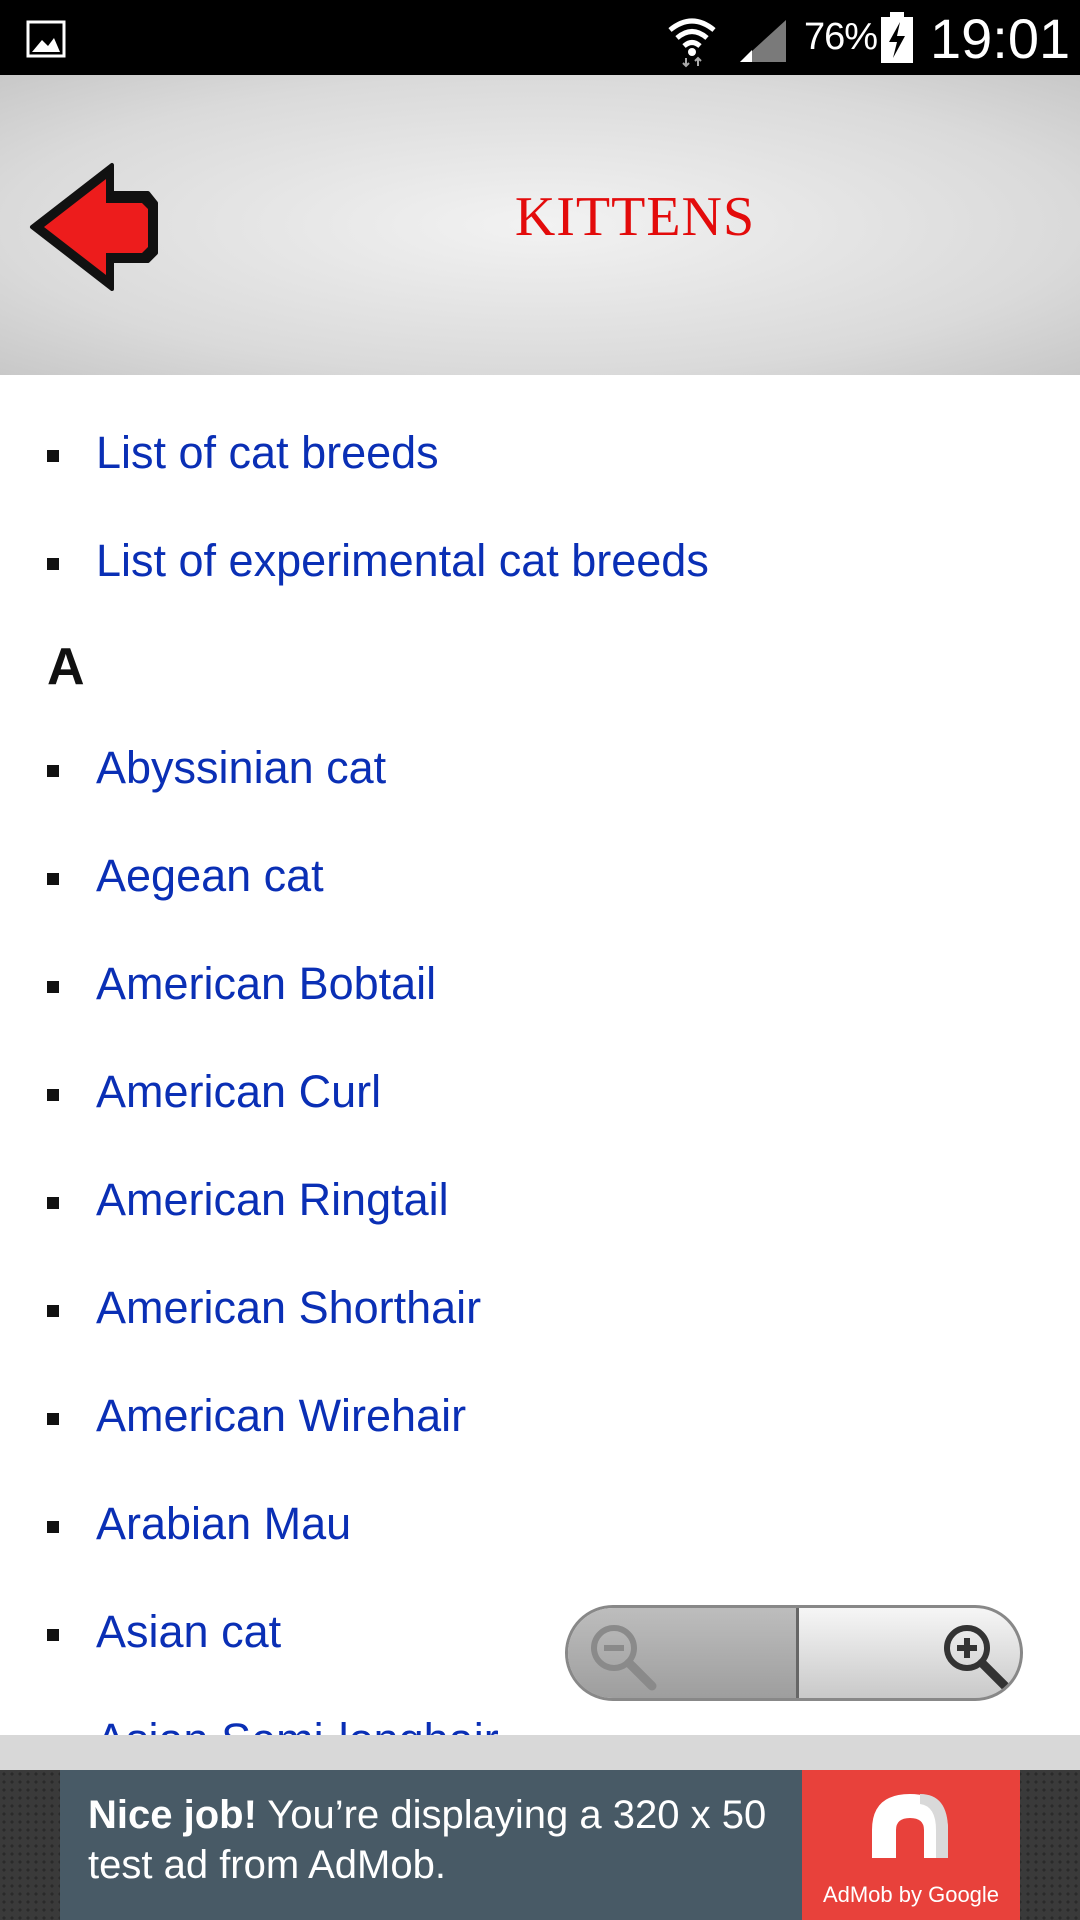 The image size is (1080, 1920). What do you see at coordinates (266, 984) in the screenshot?
I see `link-breed: American Bobtail` at bounding box center [266, 984].